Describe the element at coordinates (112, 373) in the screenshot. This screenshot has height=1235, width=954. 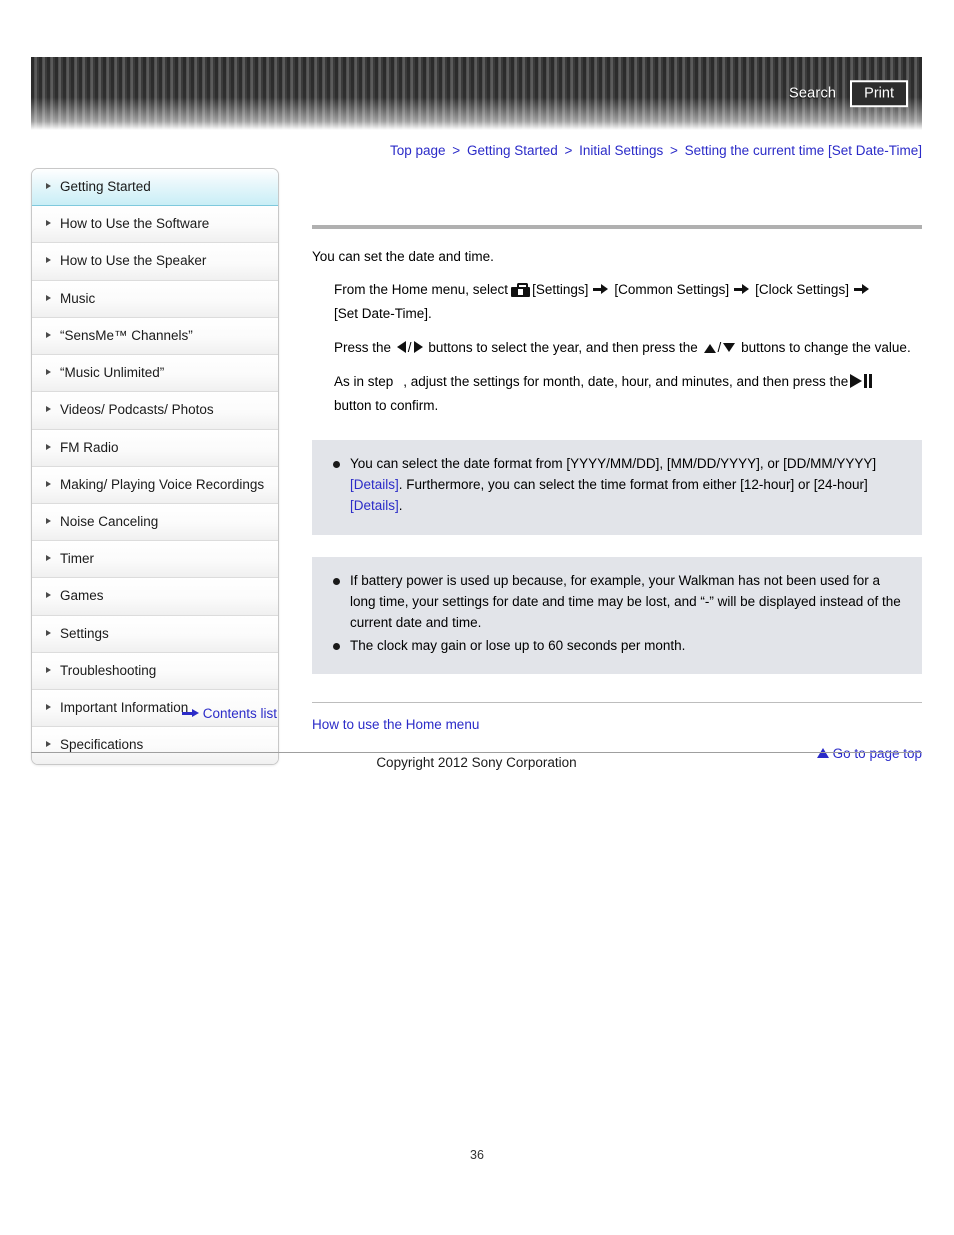
I see `sidebar-item-label: “Music Unlimited”` at that location.